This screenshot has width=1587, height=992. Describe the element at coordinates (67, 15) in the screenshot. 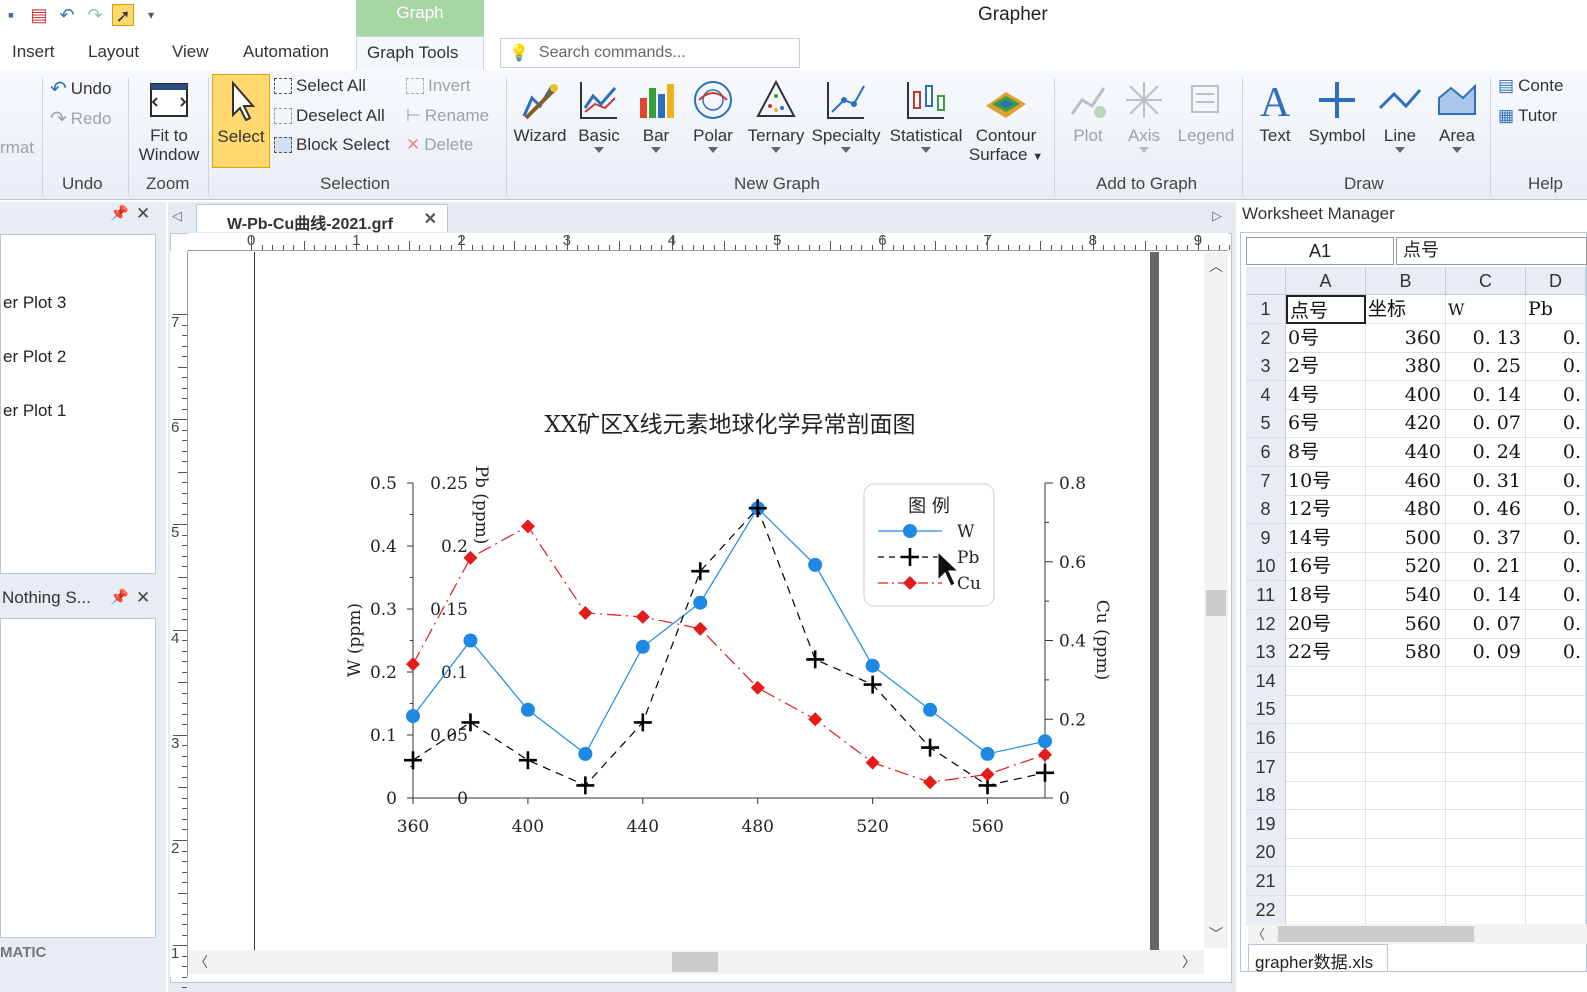

I see `undo-quick-icon: ↶` at that location.